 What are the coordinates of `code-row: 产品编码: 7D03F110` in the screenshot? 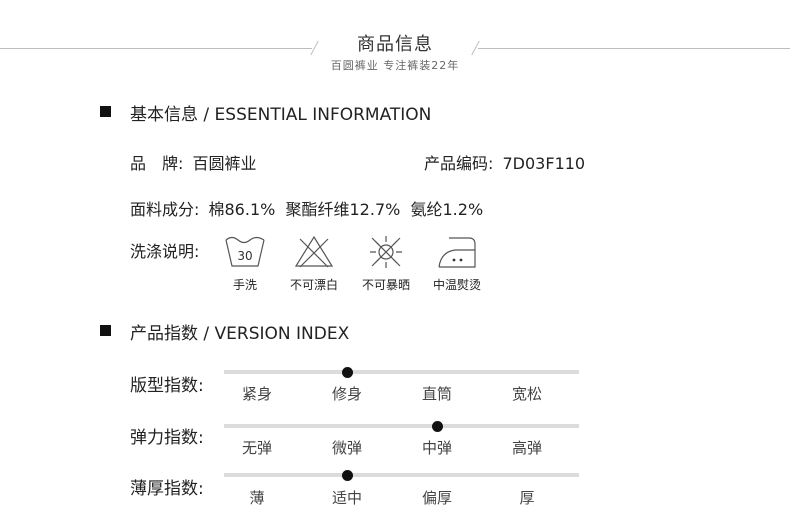 It's located at (504, 162).